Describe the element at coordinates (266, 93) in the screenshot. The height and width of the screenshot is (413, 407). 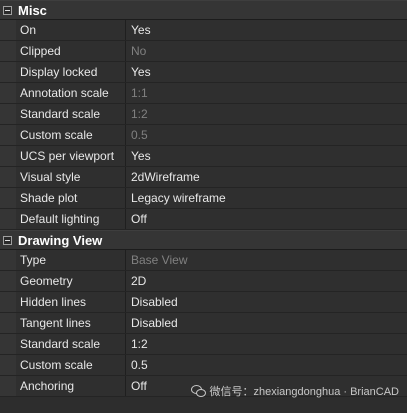
I see `property-value: 1:1` at that location.